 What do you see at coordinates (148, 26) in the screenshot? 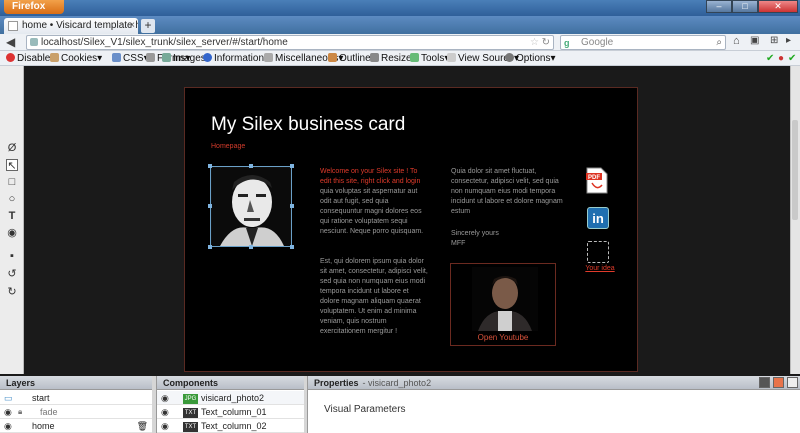
I see `new-tab-button: +` at bounding box center [148, 26].